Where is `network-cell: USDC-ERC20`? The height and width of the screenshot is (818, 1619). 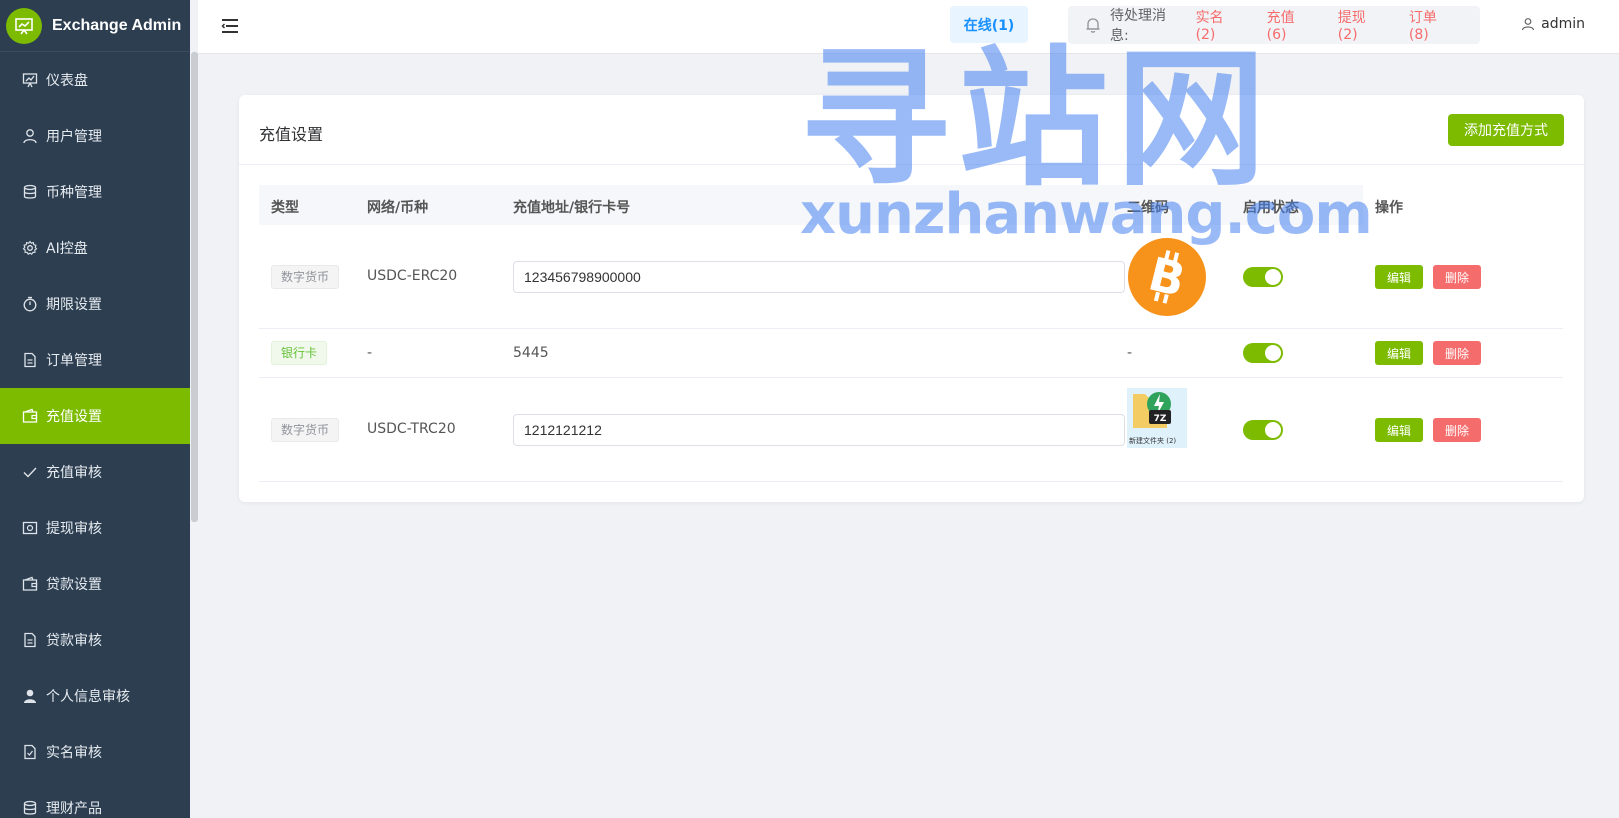 network-cell: USDC-ERC20 is located at coordinates (412, 276).